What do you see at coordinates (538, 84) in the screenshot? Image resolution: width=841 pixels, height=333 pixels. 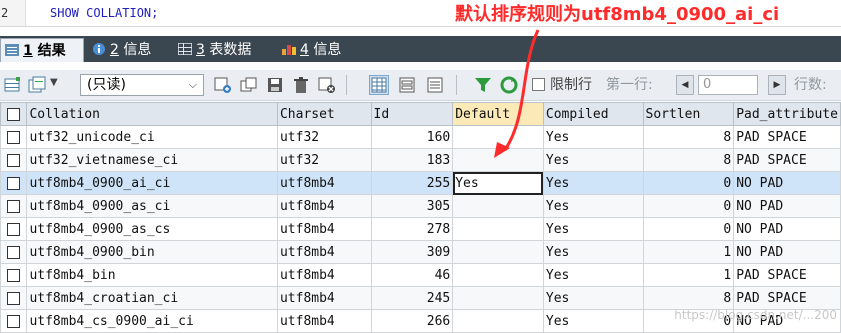 I see `limit-rows-checkbox` at bounding box center [538, 84].